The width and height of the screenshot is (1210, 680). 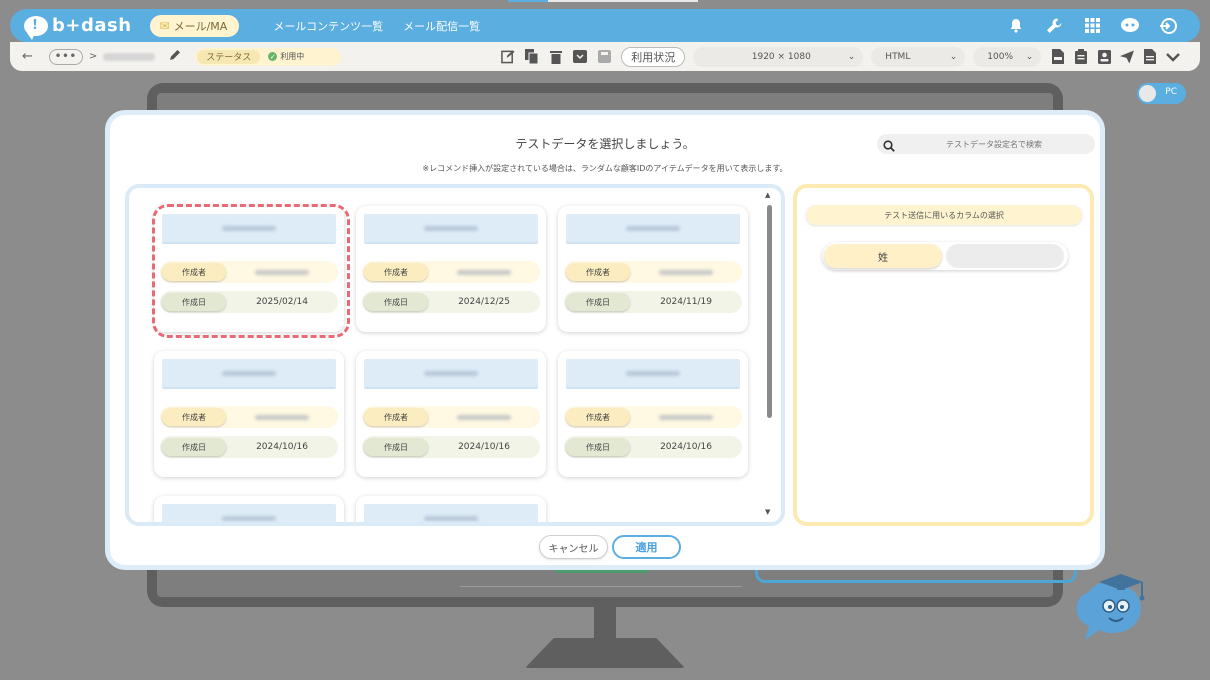 I want to click on check-icon: ✓, so click(x=273, y=56).